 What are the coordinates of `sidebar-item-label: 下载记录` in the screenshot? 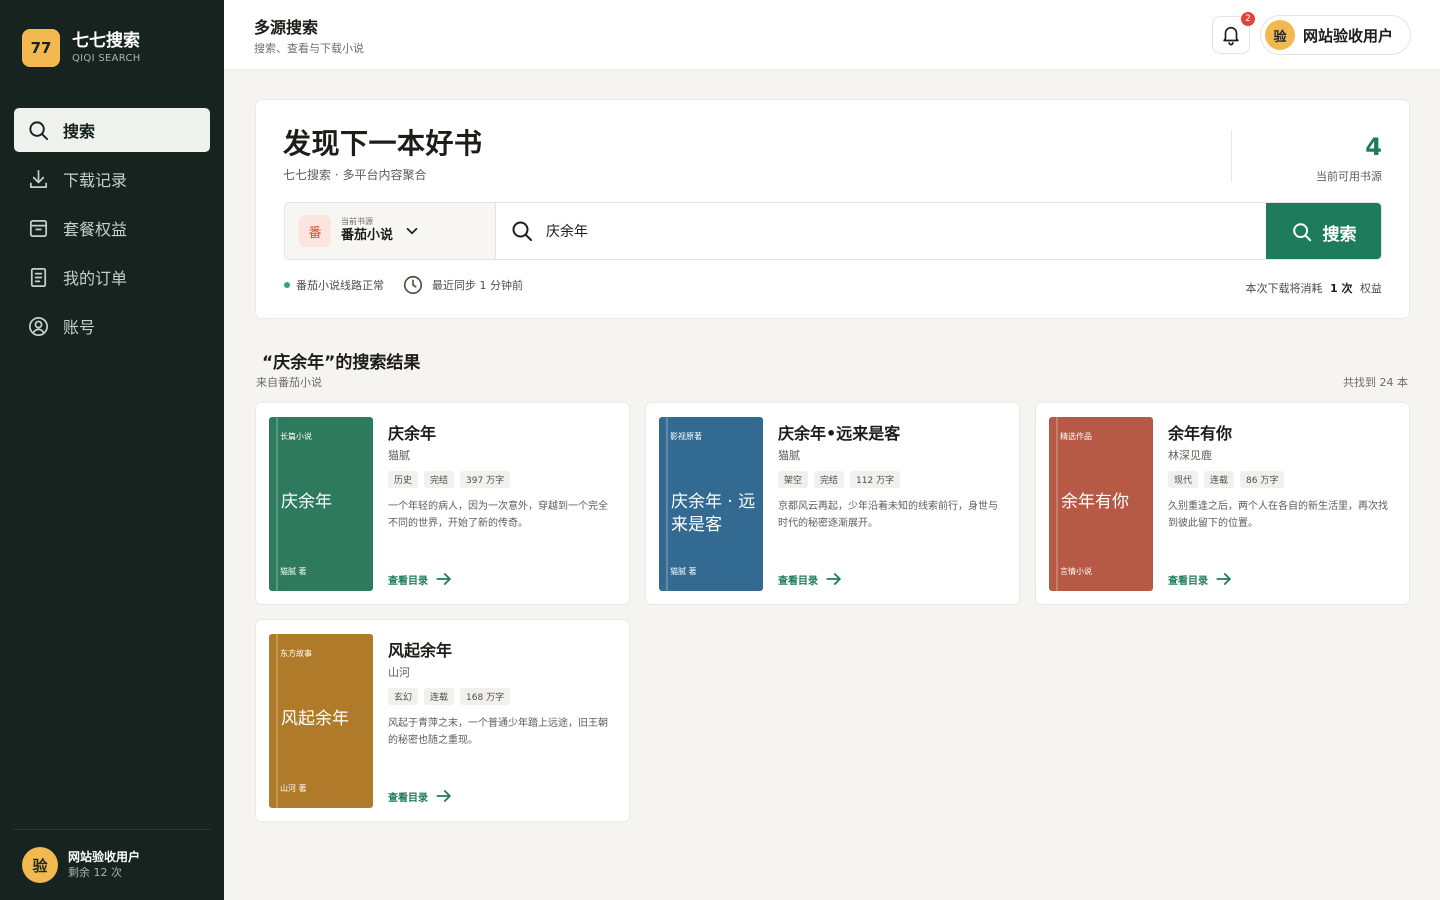 It's located at (95, 180).